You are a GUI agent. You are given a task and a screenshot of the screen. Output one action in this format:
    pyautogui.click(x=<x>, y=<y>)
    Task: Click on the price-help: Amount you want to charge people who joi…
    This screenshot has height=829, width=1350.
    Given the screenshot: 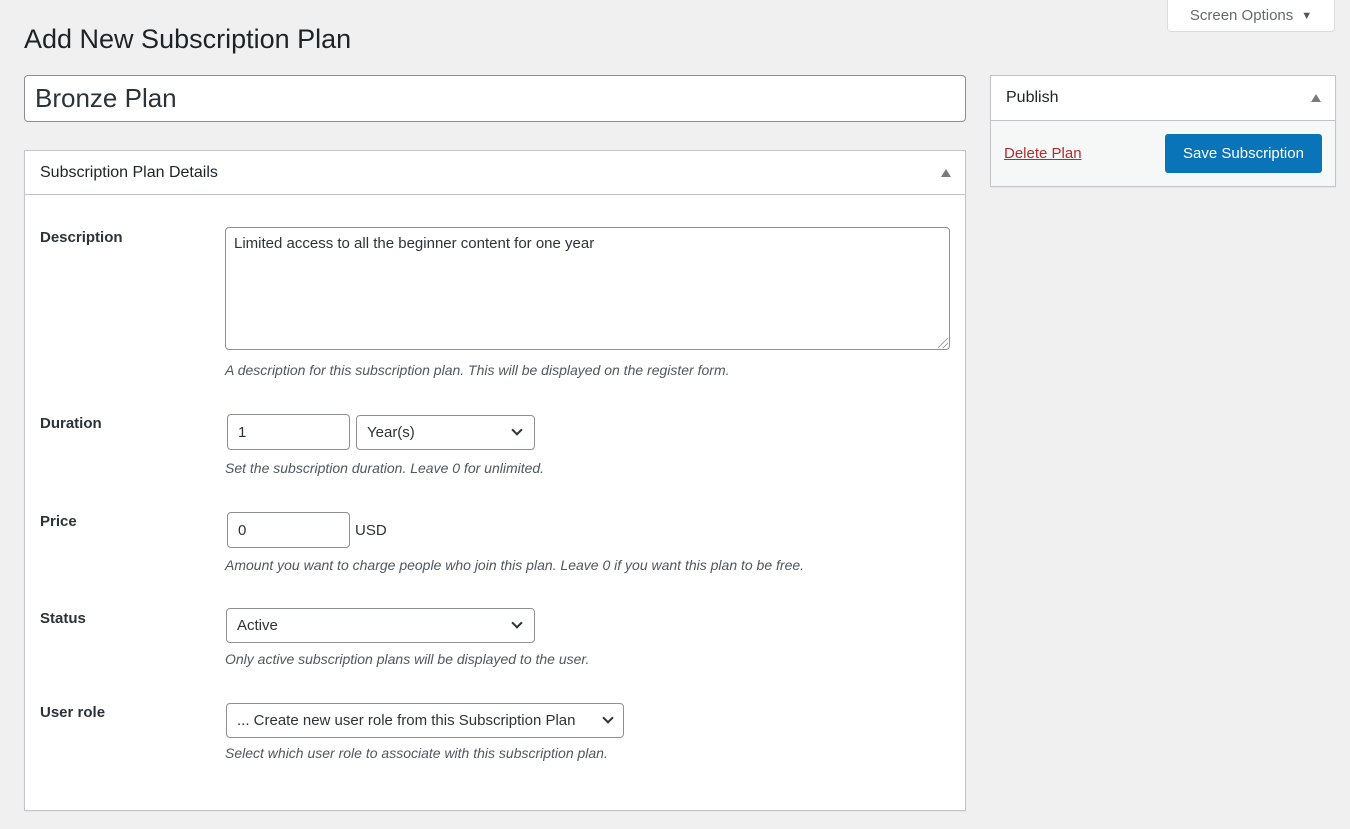 What is the action you would take?
    pyautogui.click(x=515, y=565)
    